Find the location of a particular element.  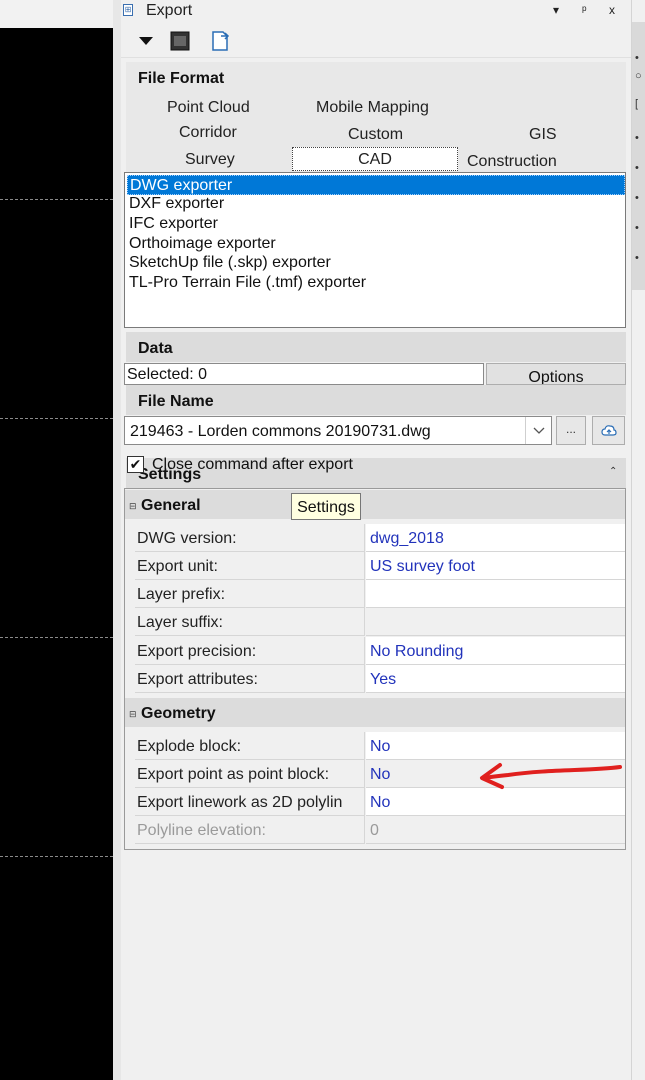

file-name-dropdown-button is located at coordinates (538, 430).